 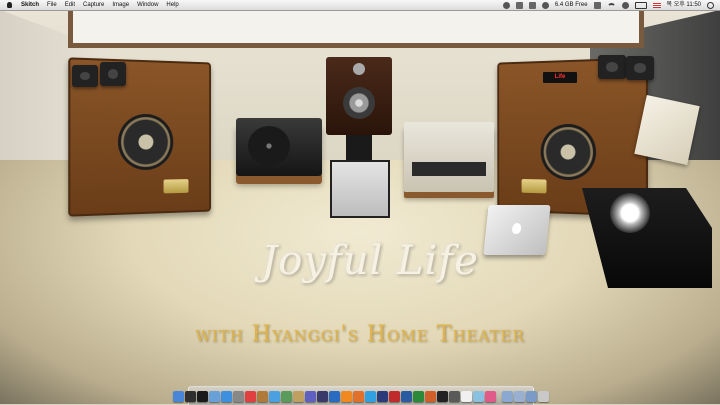 What do you see at coordinates (454, 396) in the screenshot?
I see `activity-monitor-icon` at bounding box center [454, 396].